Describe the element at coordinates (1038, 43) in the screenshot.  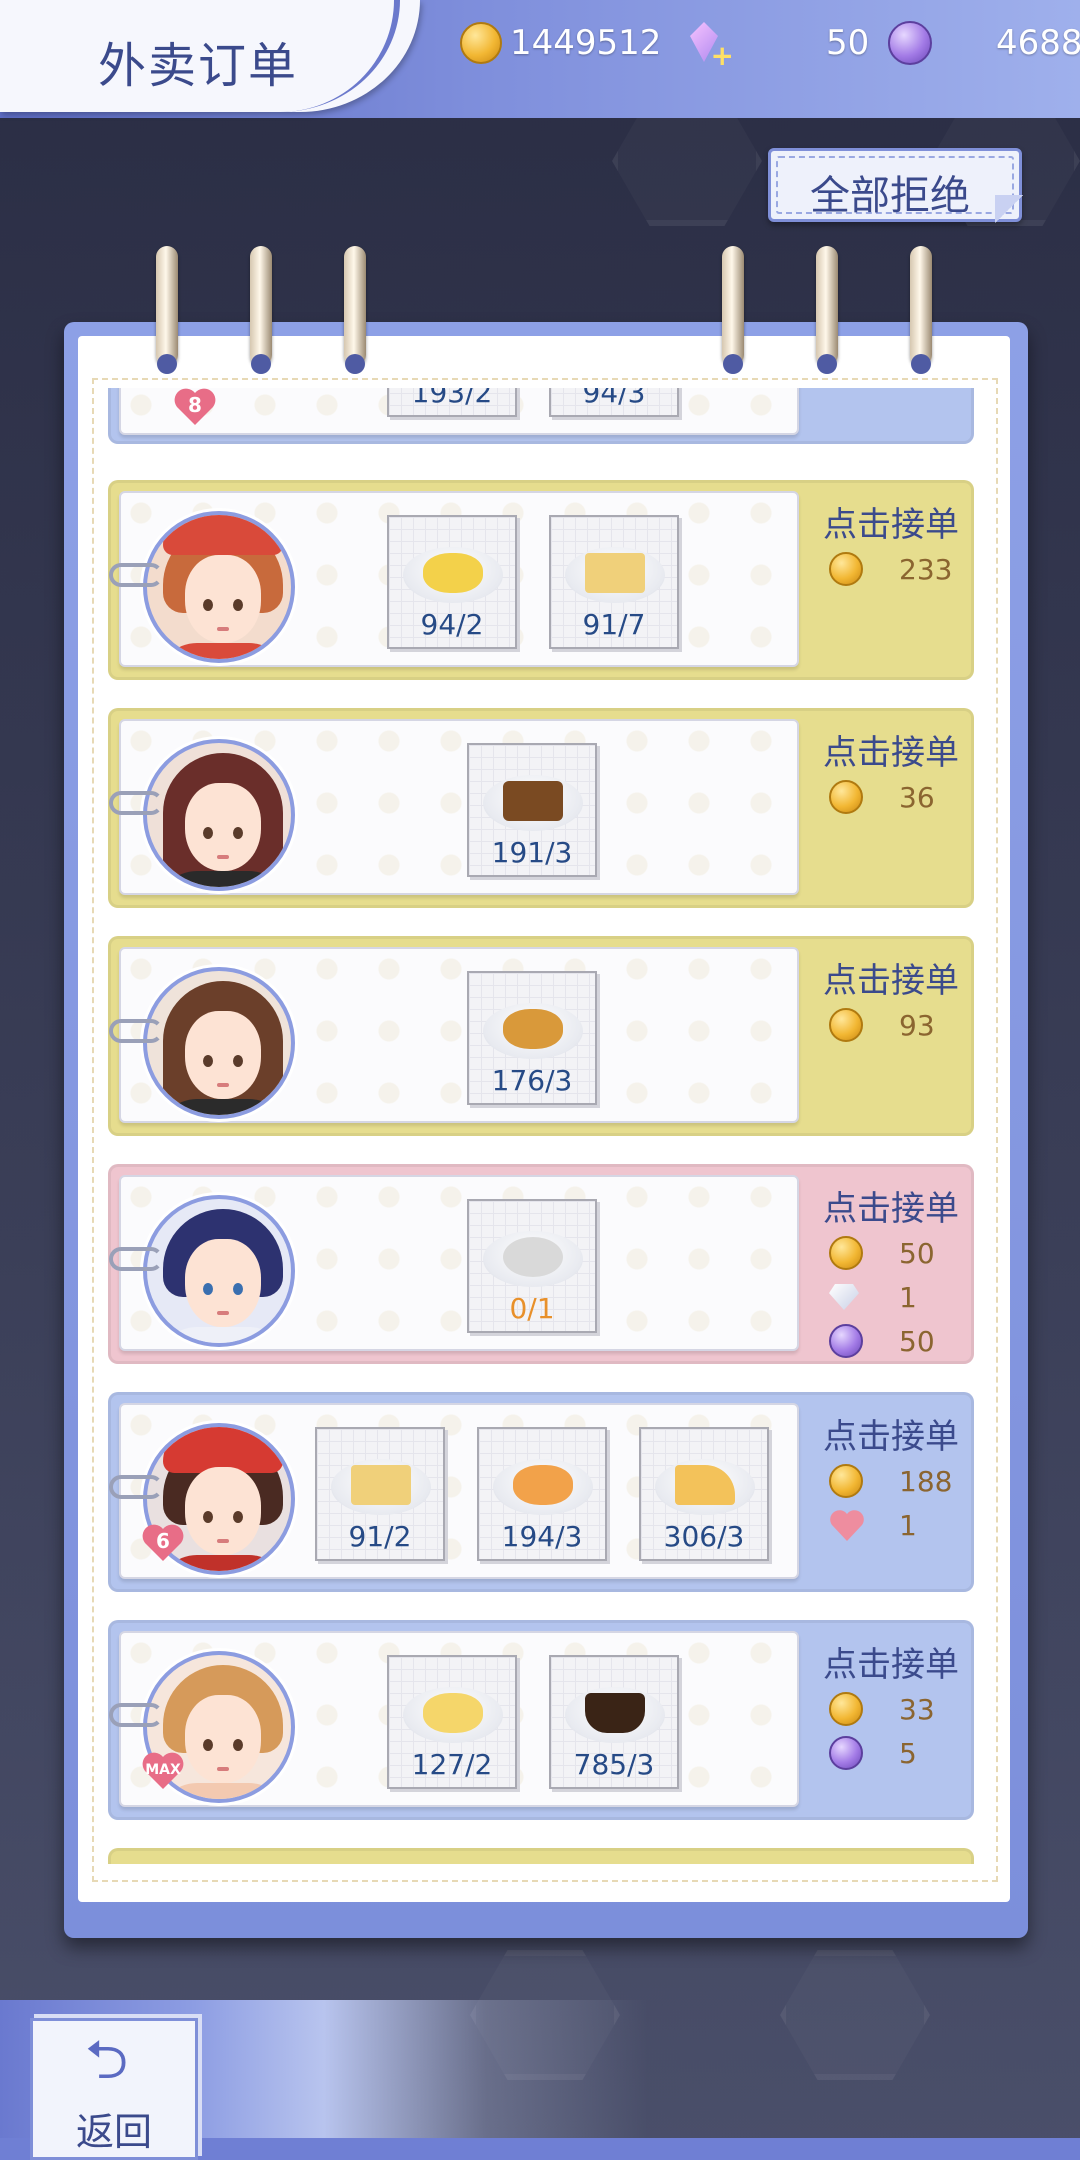
I see `gem-value: 4688` at that location.